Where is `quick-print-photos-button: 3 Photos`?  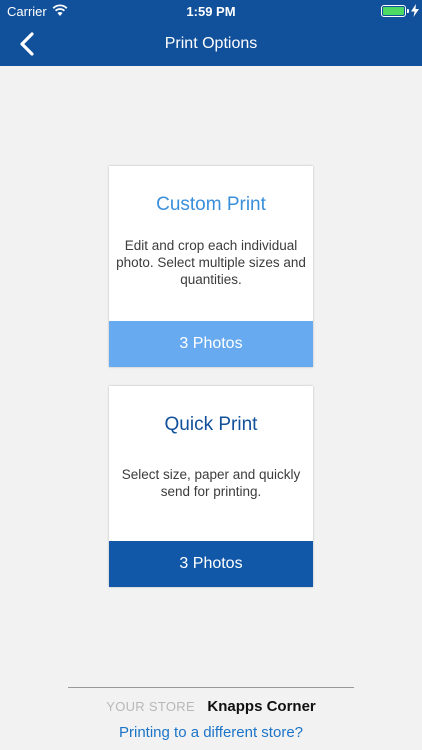 quick-print-photos-button: 3 Photos is located at coordinates (211, 564).